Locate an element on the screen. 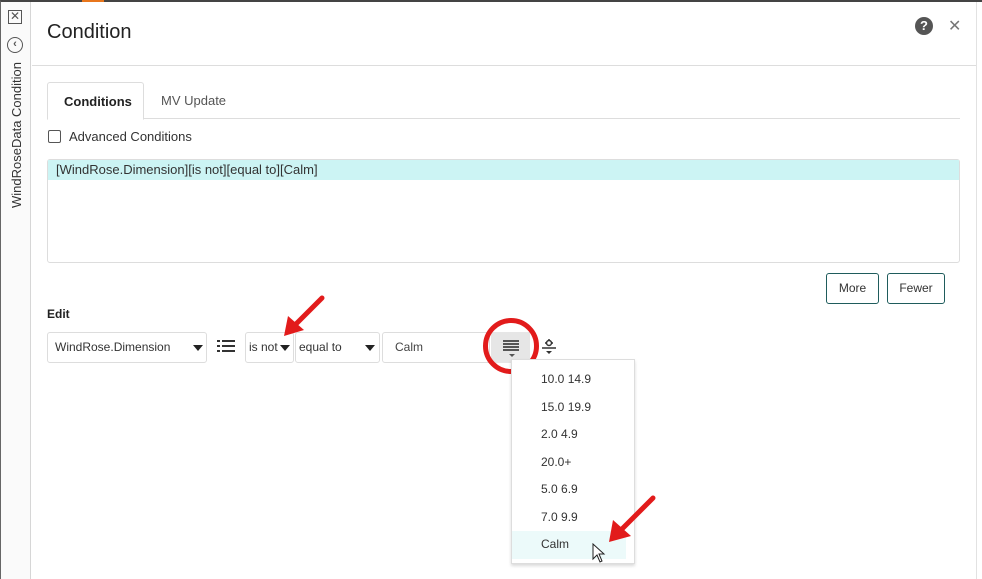 This screenshot has width=982, height=579. side-panel: ✕ ‹ WindRoseData Condition is located at coordinates (16, 290).